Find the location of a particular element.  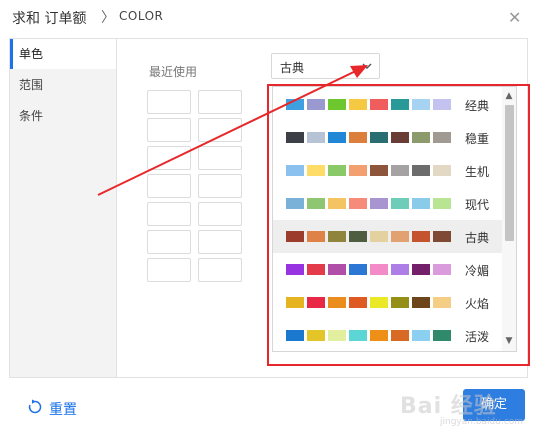

palette-name: 稳重 is located at coordinates (477, 139).